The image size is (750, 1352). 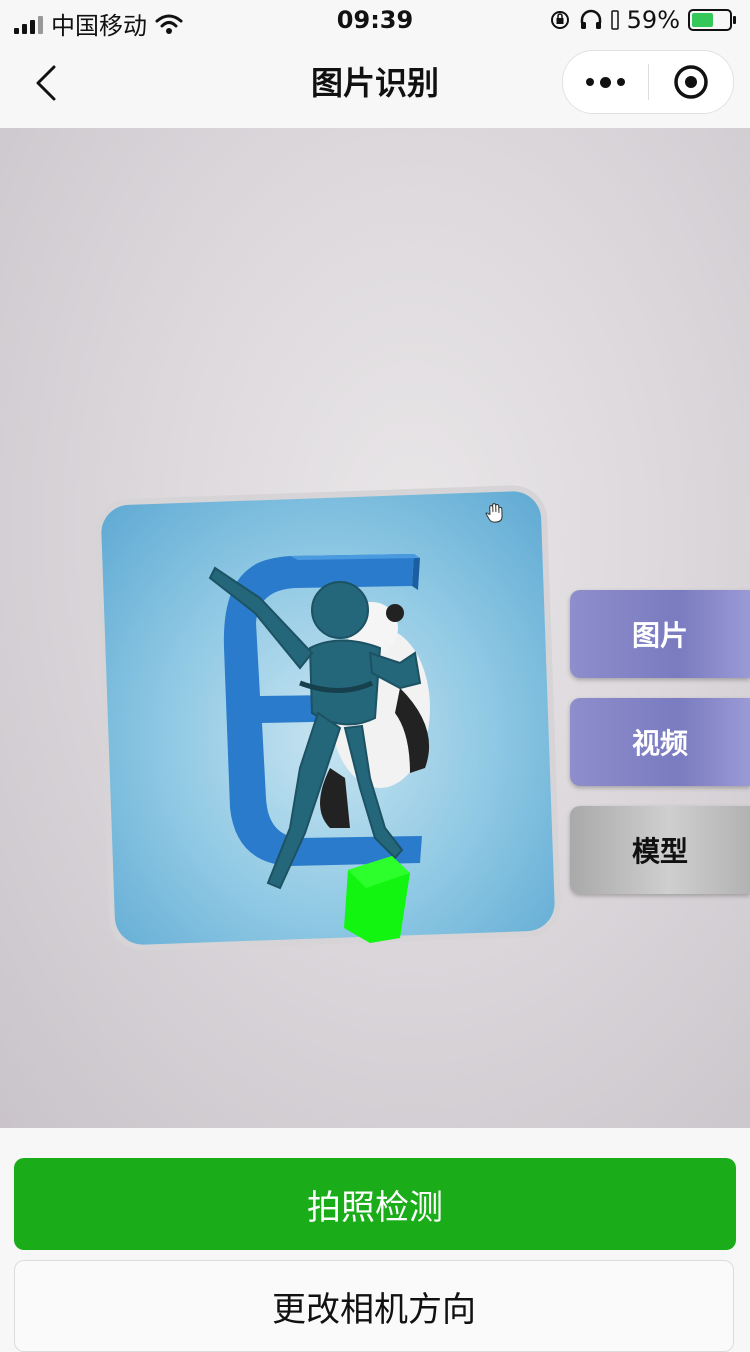 I want to click on green-cube-model, so click(x=377, y=899).